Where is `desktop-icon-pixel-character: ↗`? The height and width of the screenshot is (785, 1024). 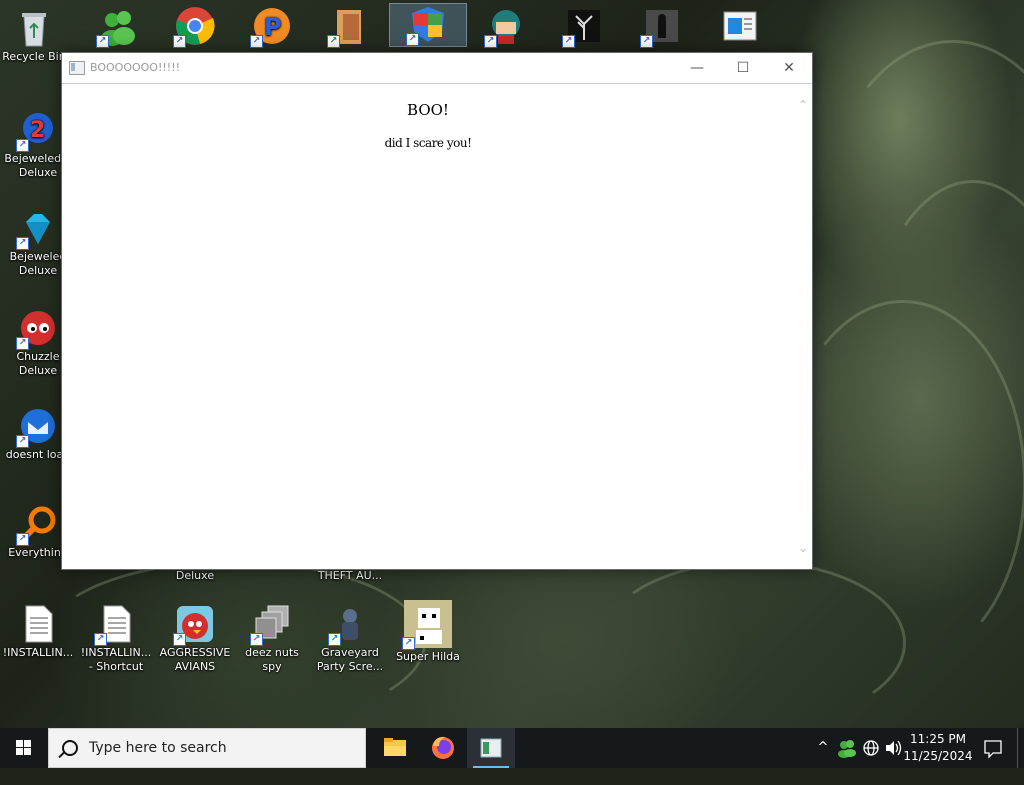 desktop-icon-pixel-character: ↗ is located at coordinates (506, 27).